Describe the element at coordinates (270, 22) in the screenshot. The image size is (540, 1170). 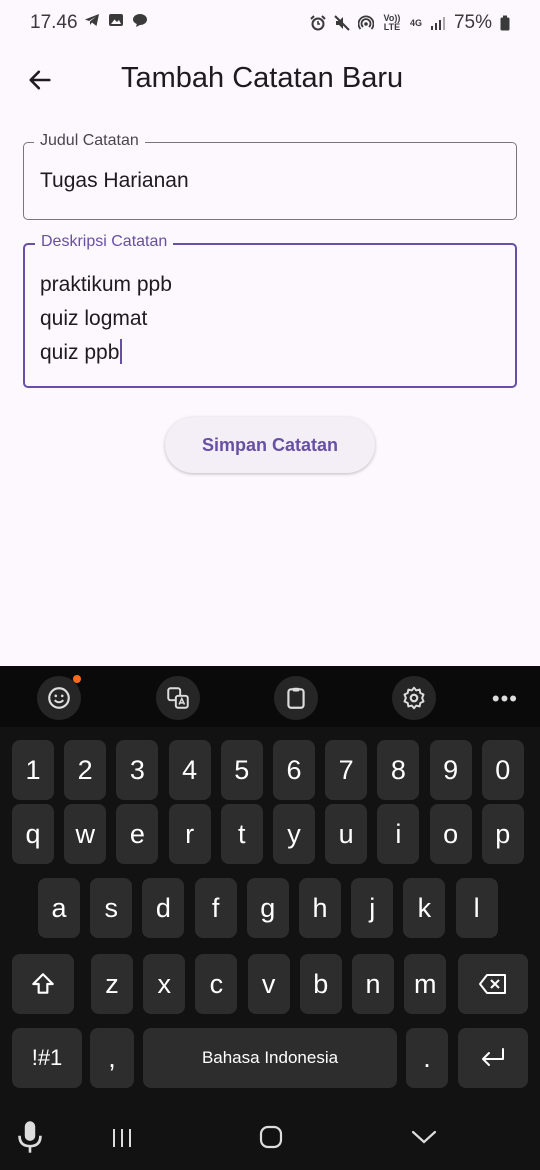
I see `status-bar: 17.46 Vo)) LTE 4G 75%` at that location.